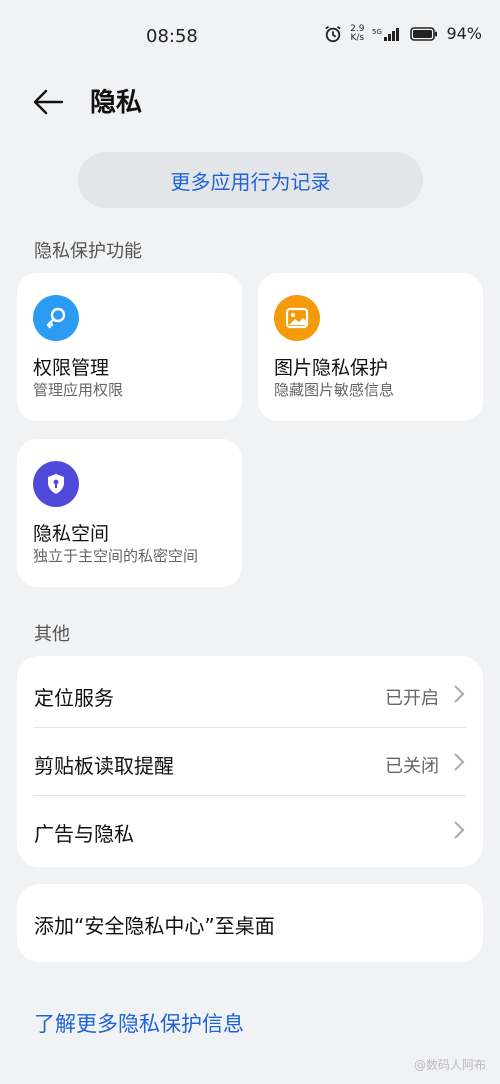 This screenshot has width=500, height=1084. Describe the element at coordinates (56, 318) in the screenshot. I see `key-icon` at that location.